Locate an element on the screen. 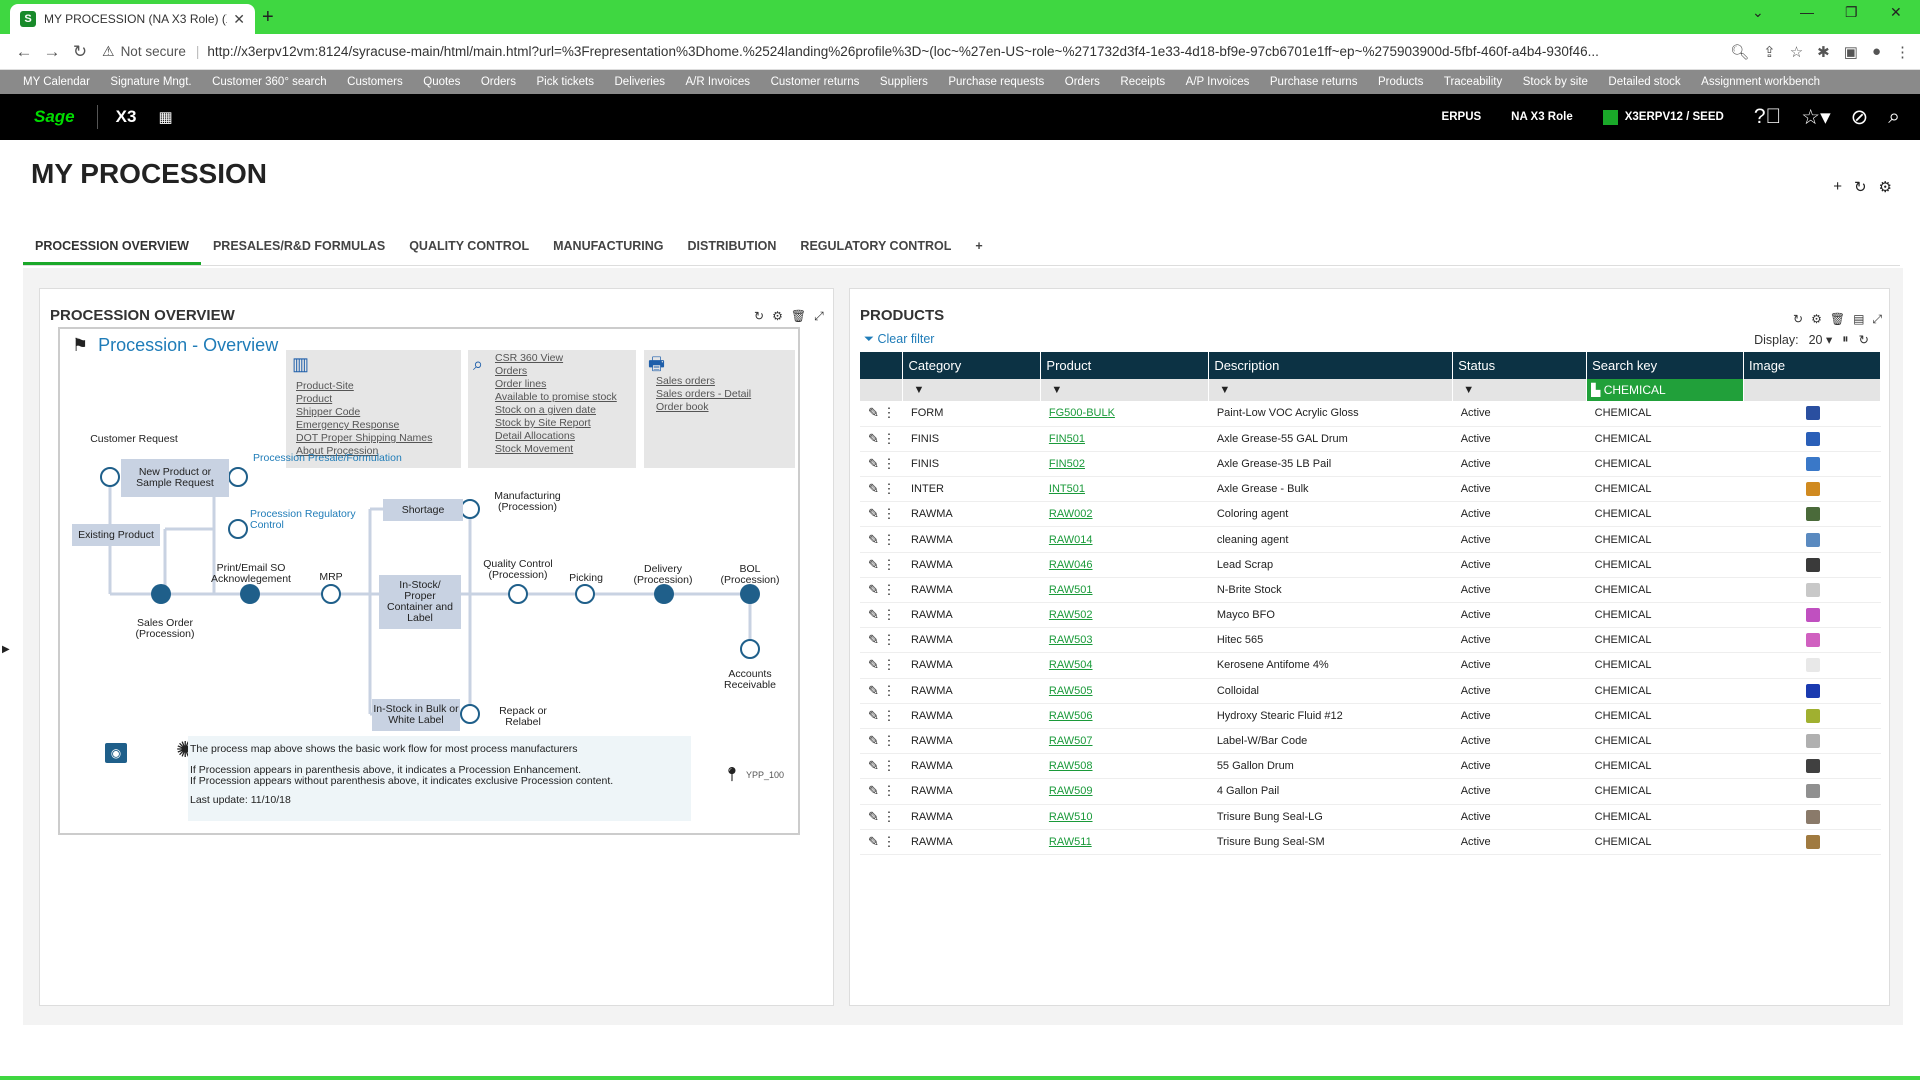 This screenshot has height=1080, width=1920. bookmark-item: A/P Invoices is located at coordinates (1218, 82).